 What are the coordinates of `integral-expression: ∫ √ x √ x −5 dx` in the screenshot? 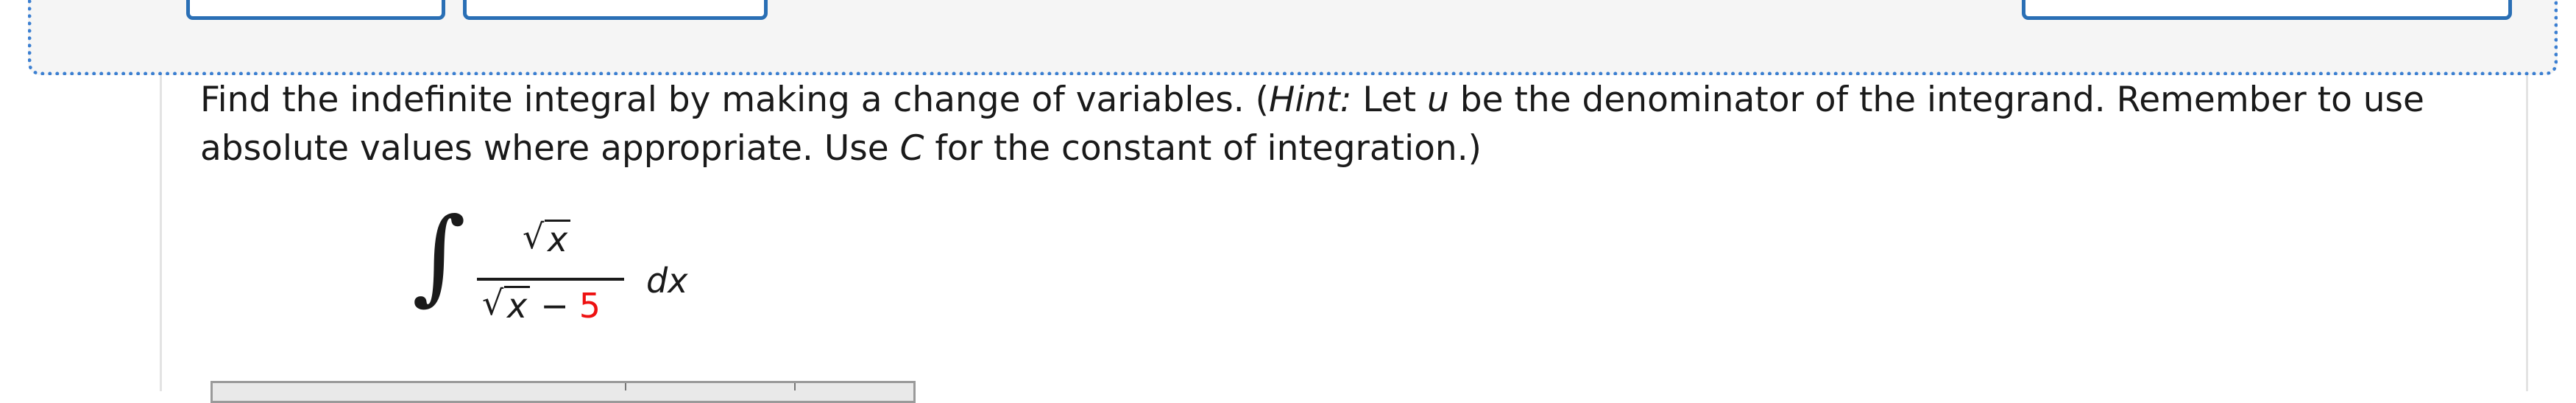 It's located at (566, 271).